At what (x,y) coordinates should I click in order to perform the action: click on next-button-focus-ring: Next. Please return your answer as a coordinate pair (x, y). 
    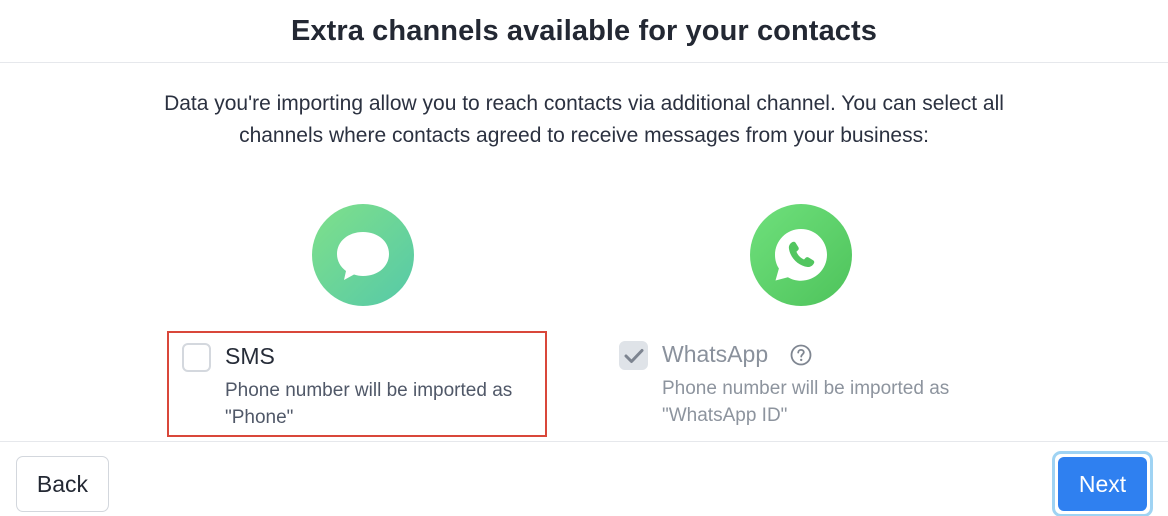
    Looking at the image, I should click on (1102, 483).